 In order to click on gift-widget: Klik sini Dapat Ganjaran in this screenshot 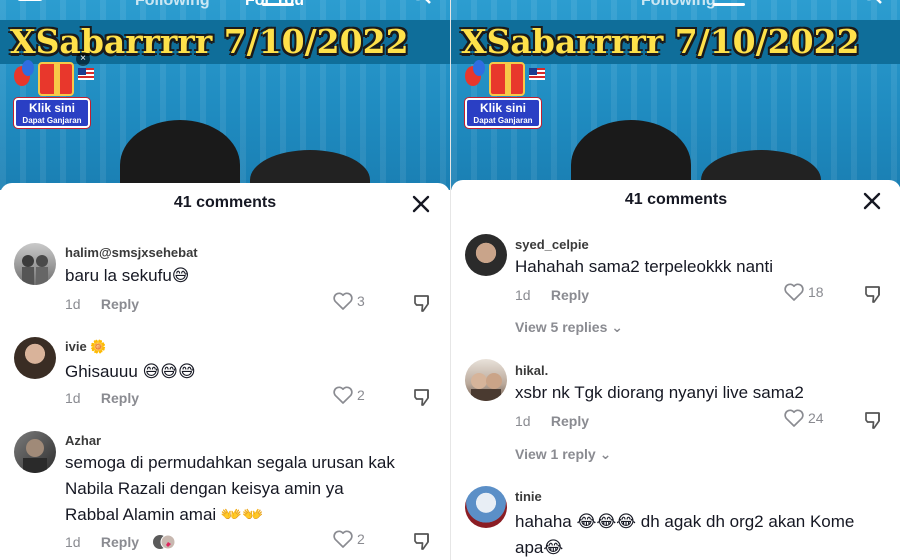, I will do `click(503, 95)`.